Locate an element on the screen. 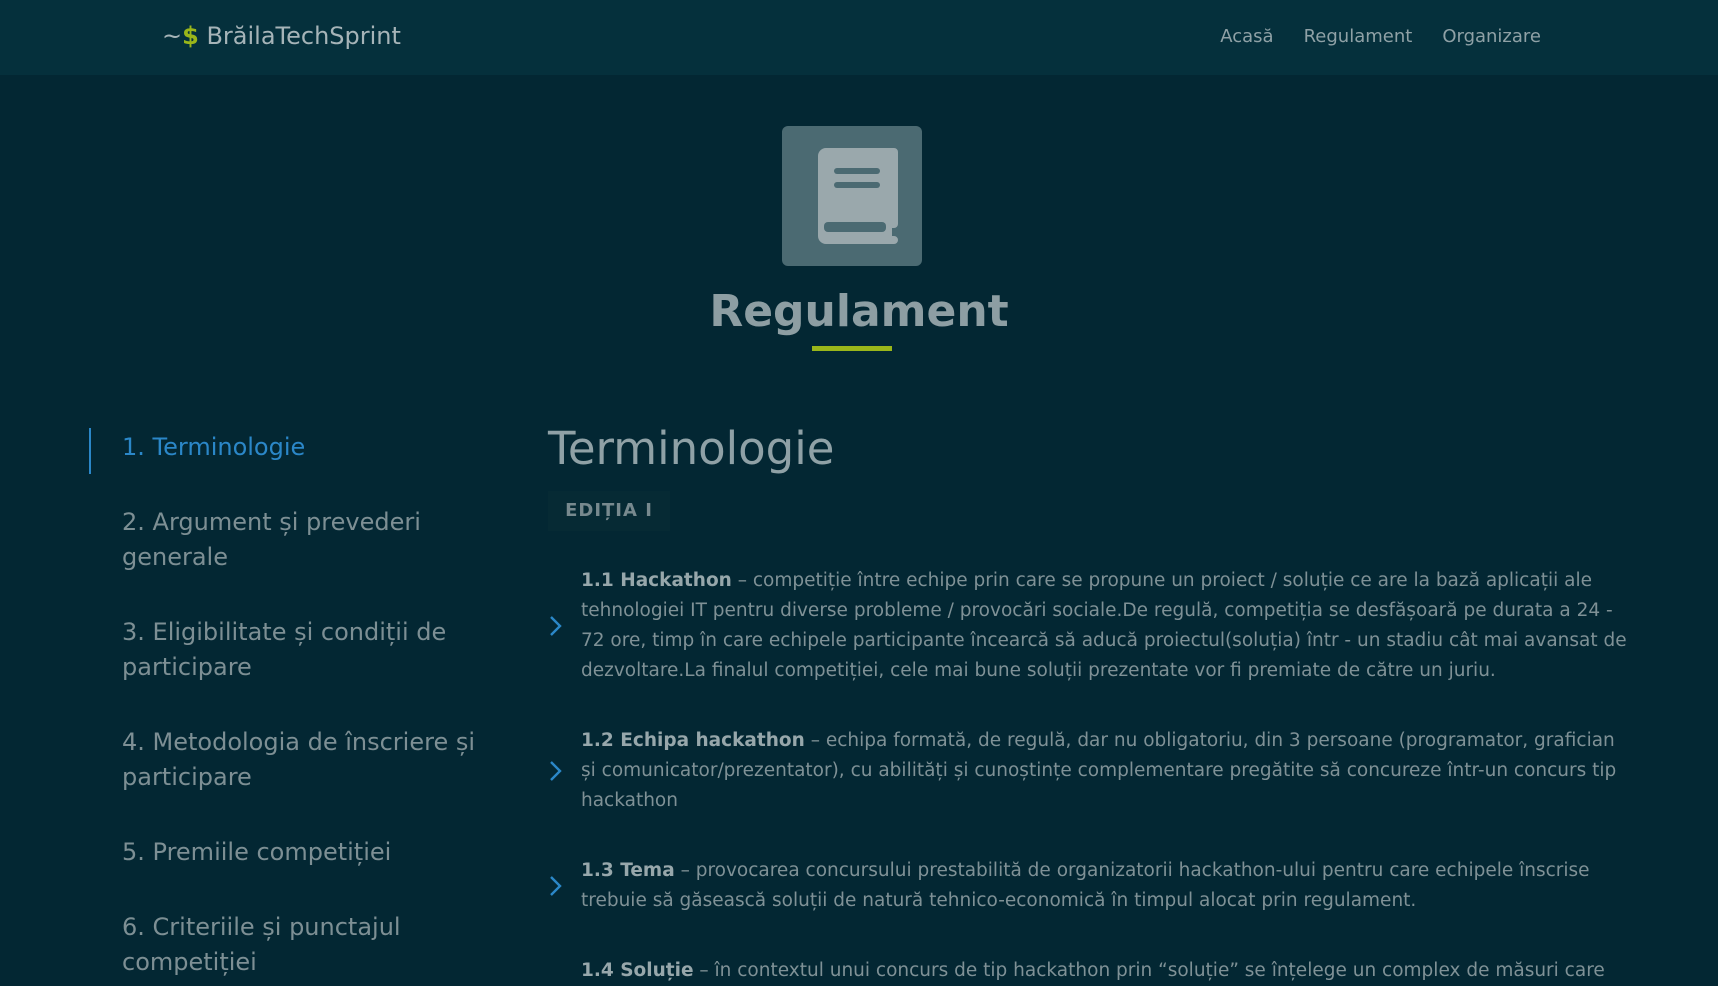 The image size is (1718, 986). title-underline is located at coordinates (852, 348).